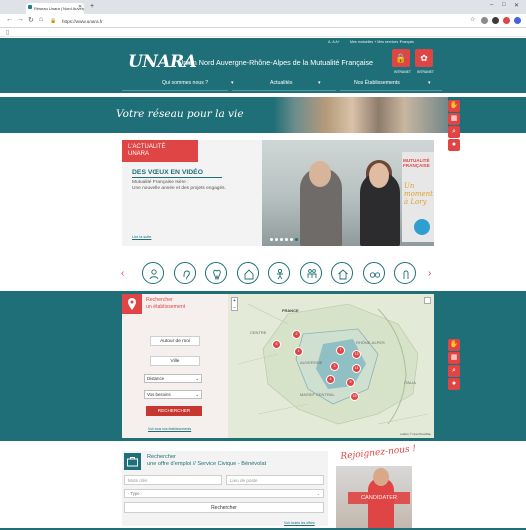 The image size is (526, 530). What do you see at coordinates (180, 114) in the screenshot?
I see `hero-slogan: Votre réseau pour la vie` at bounding box center [180, 114].